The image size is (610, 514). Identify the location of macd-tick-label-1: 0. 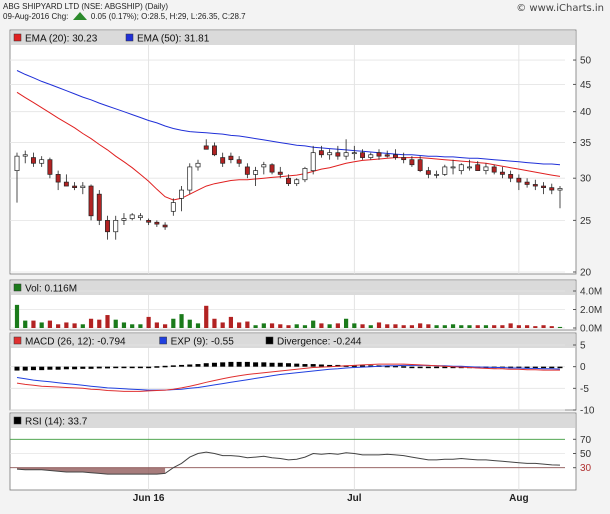
(583, 367).